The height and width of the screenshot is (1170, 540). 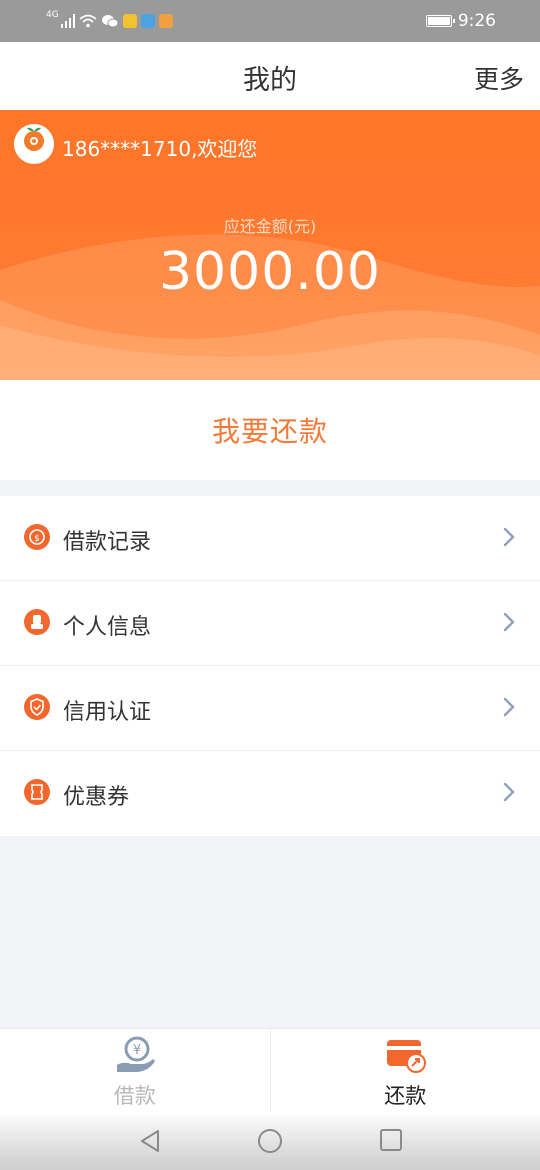 What do you see at coordinates (391, 1140) in the screenshot?
I see `recents-icon` at bounding box center [391, 1140].